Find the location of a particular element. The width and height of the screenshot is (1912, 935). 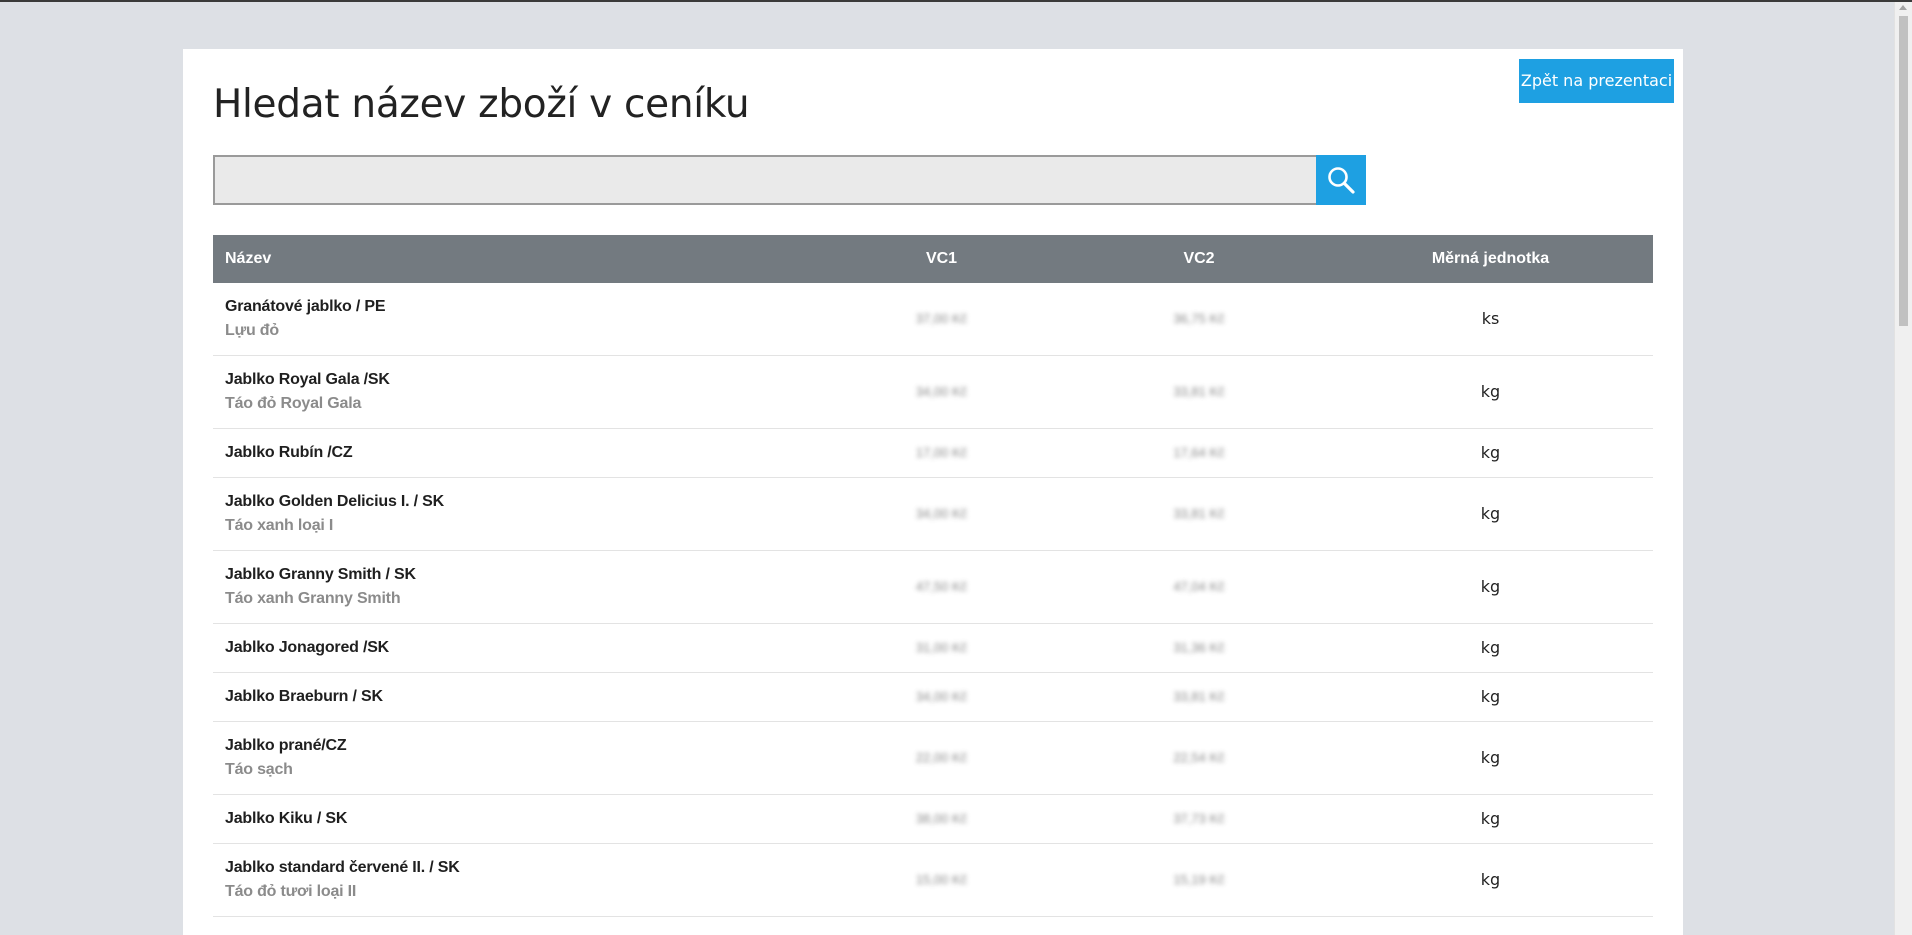

cell-vc1: 15,00 Kč is located at coordinates (941, 880).